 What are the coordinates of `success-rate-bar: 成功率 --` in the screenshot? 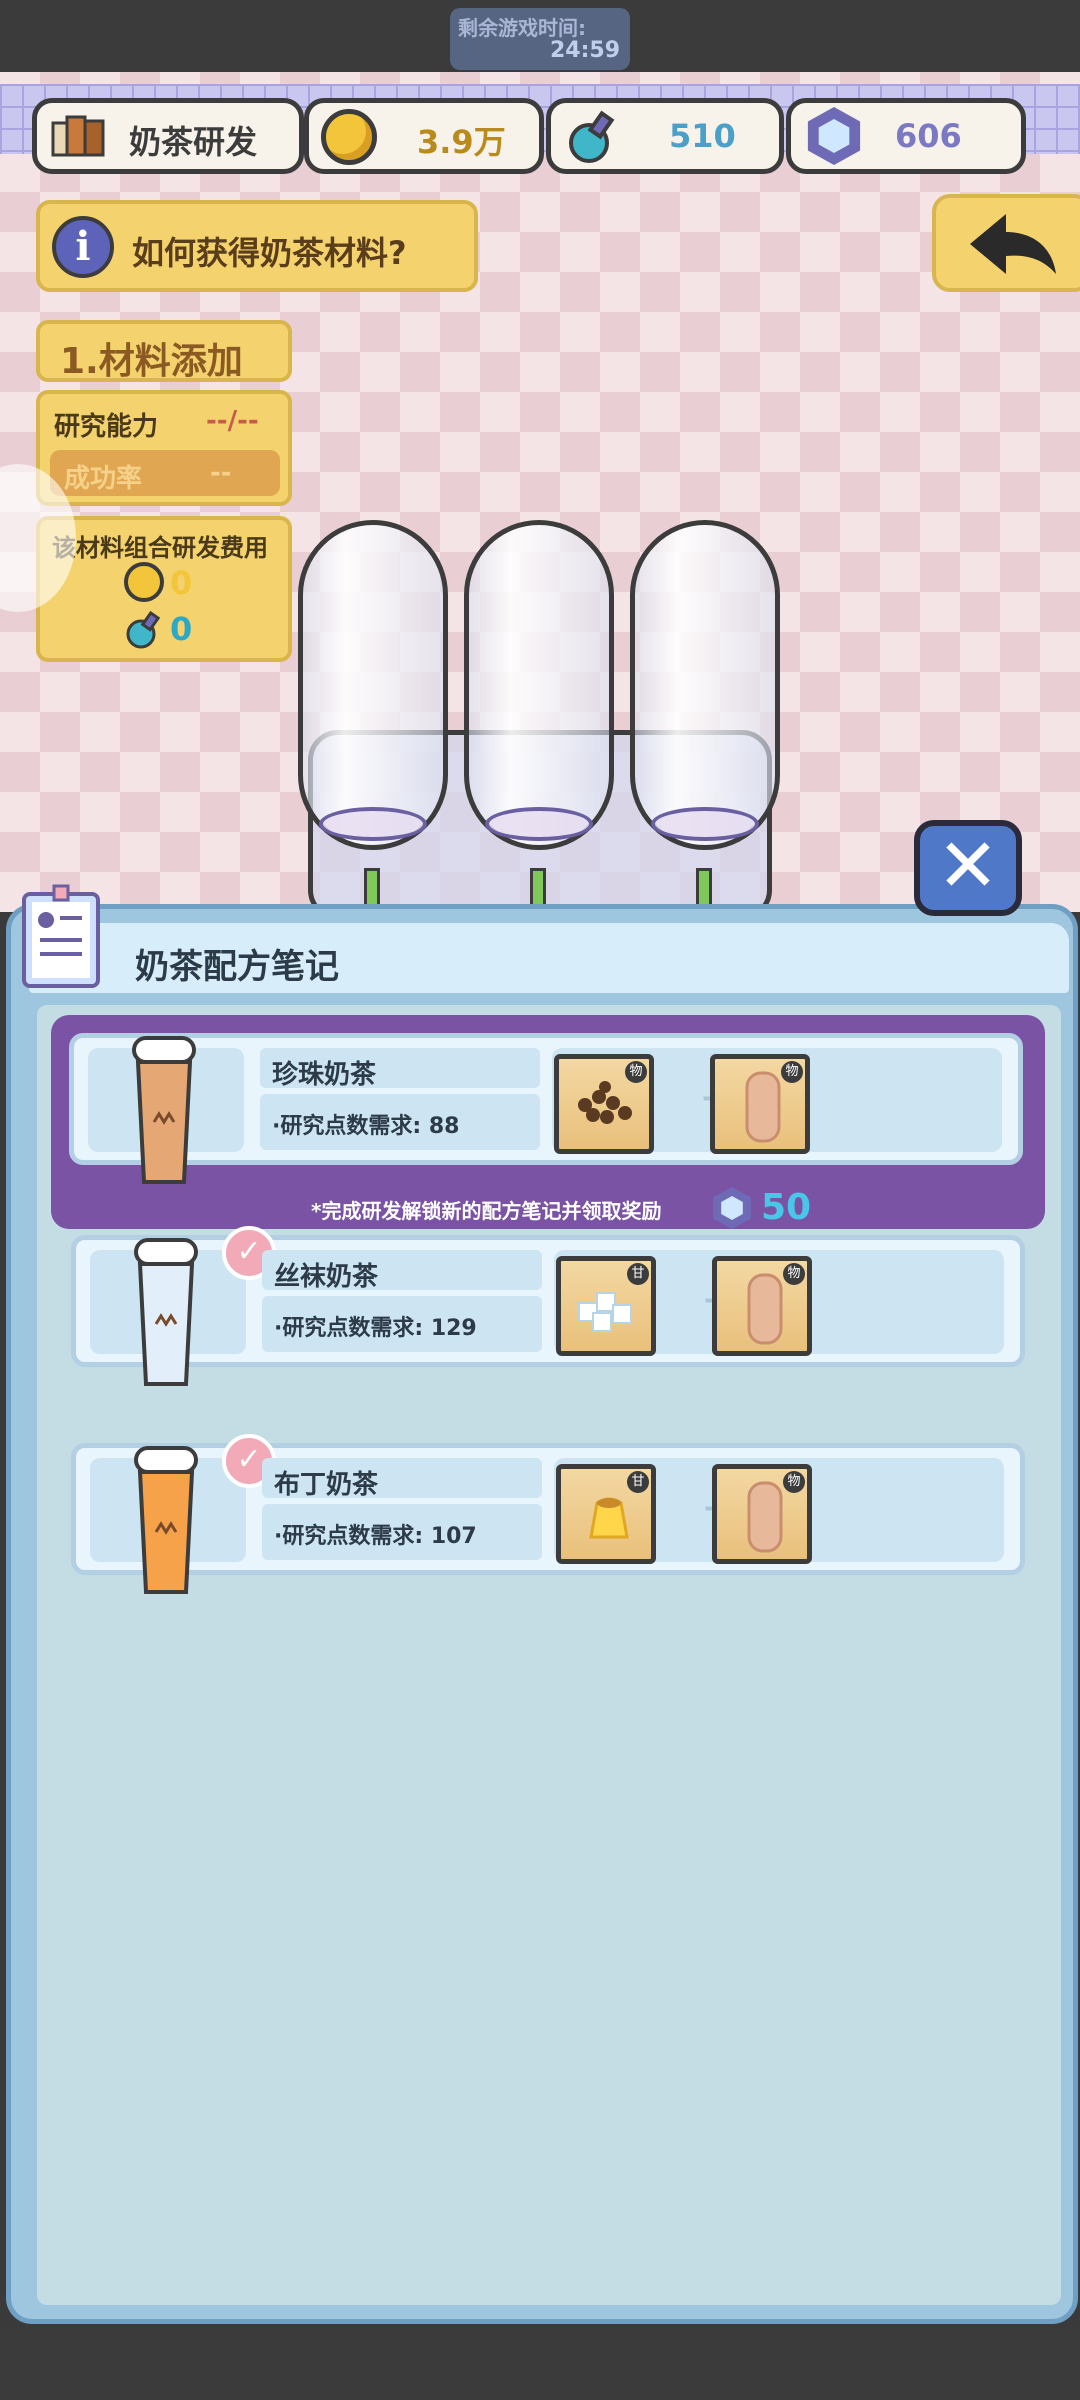 It's located at (165, 473).